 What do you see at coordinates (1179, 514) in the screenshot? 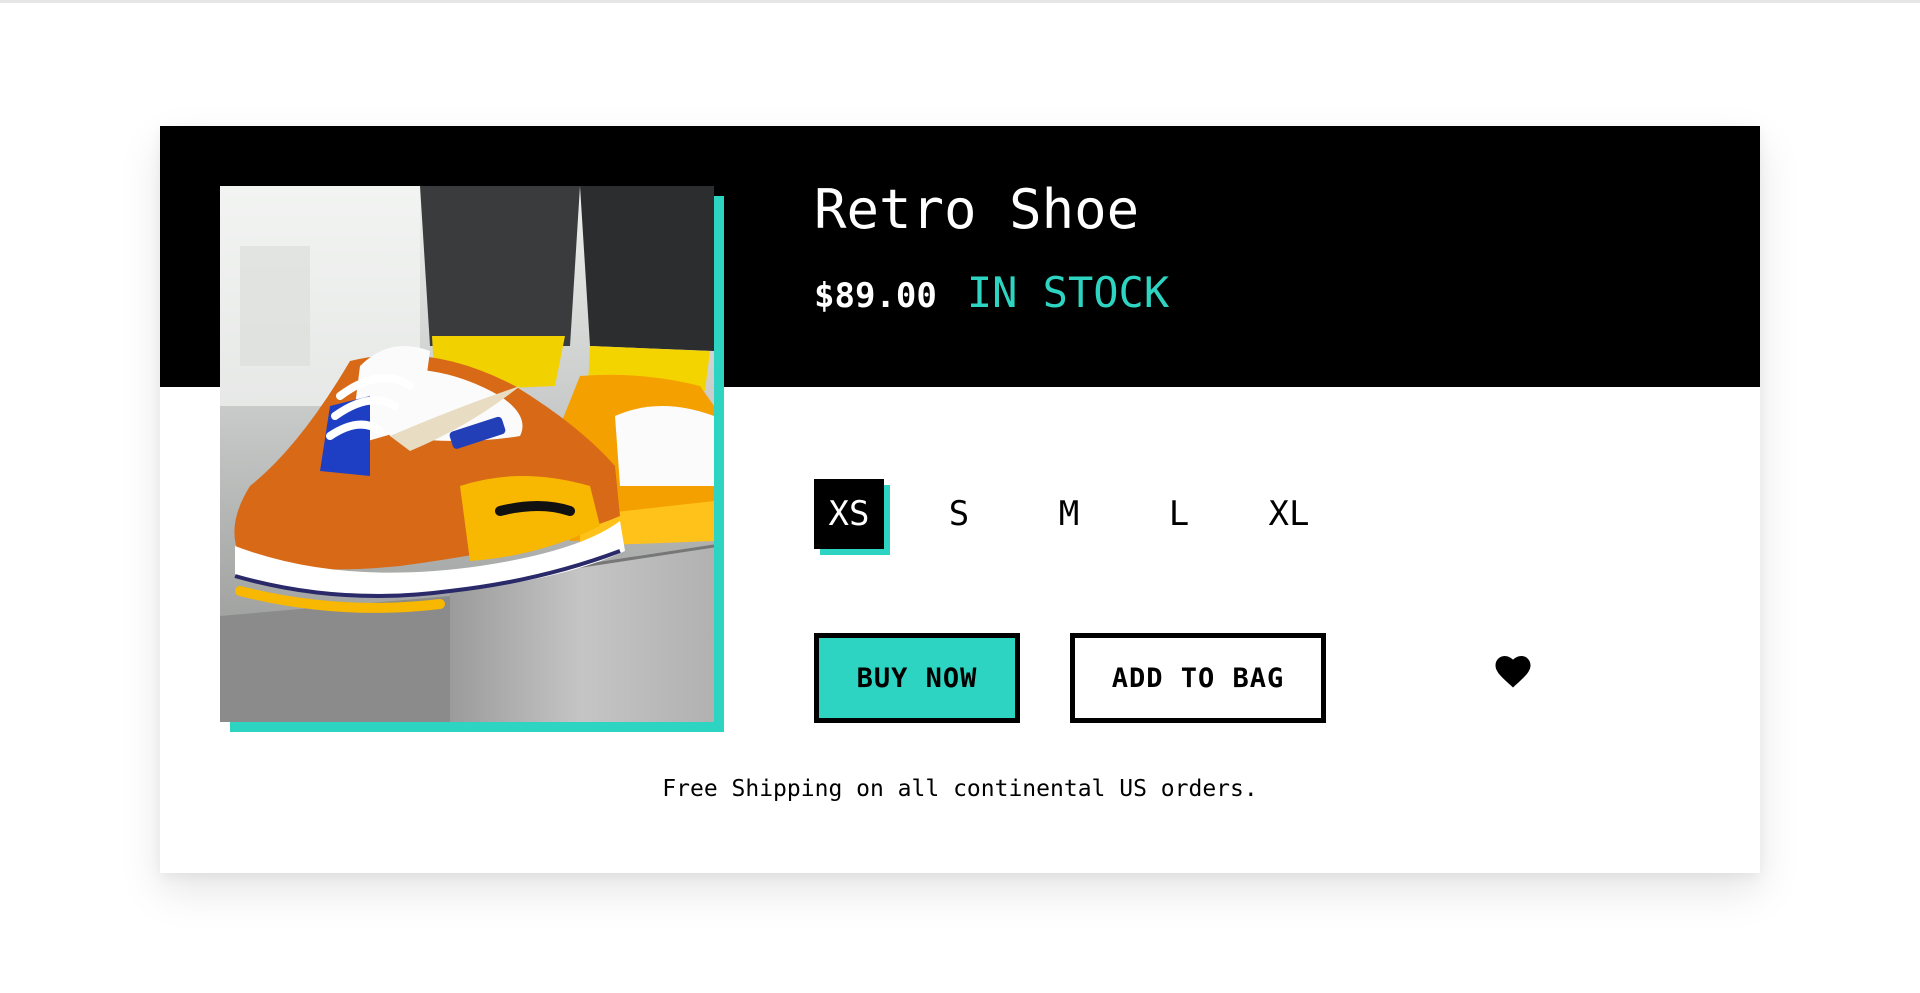
I see `size-option-l: L` at bounding box center [1179, 514].